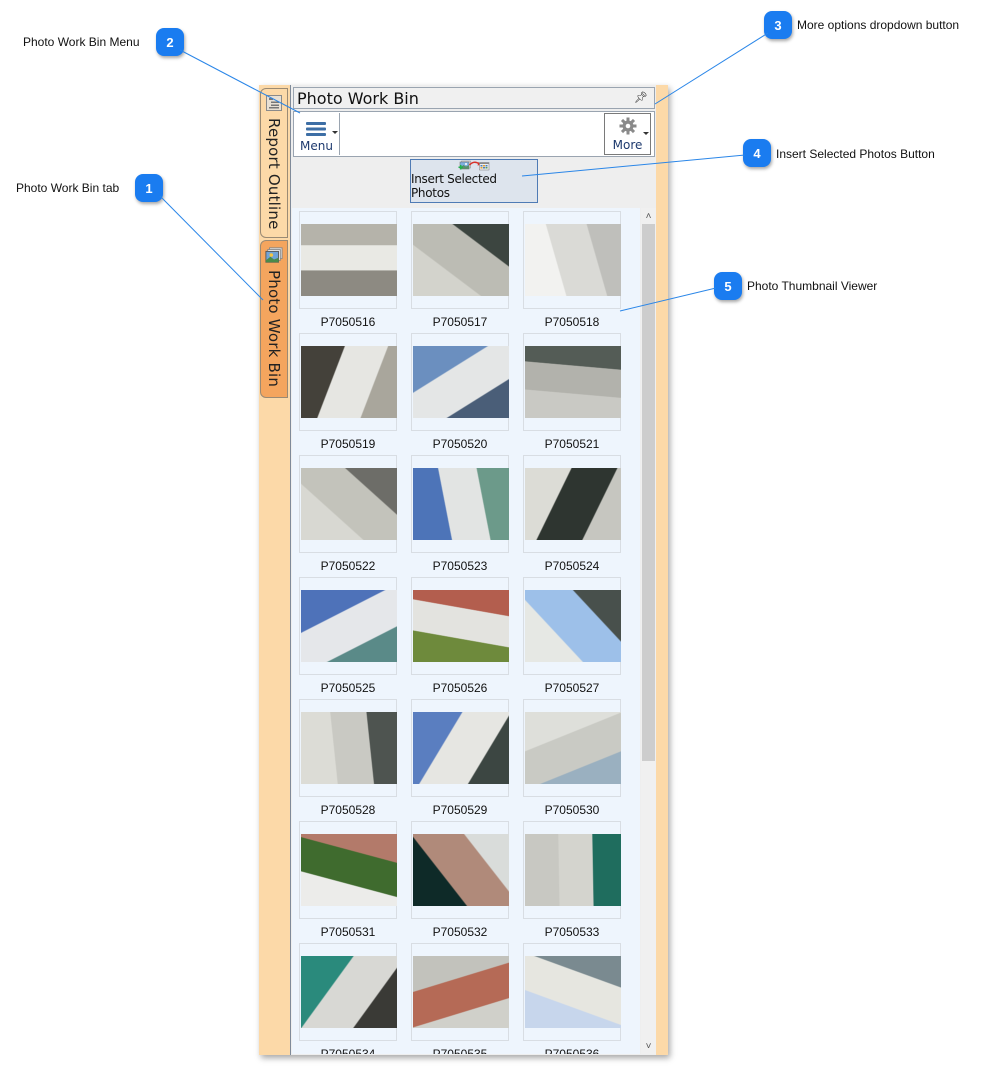 The image size is (991, 1069). What do you see at coordinates (68, 188) in the screenshot?
I see `callout-label-1: Photo Work Bin tab` at bounding box center [68, 188].